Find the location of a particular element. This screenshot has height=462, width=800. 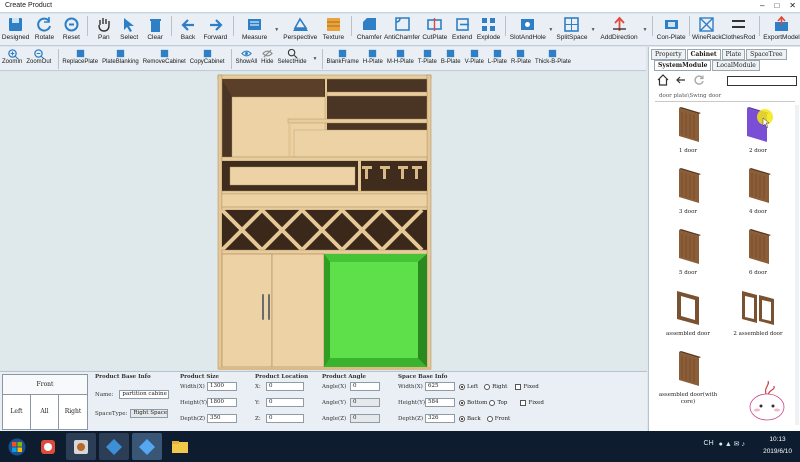

x-field: 0 is located at coordinates (285, 386).